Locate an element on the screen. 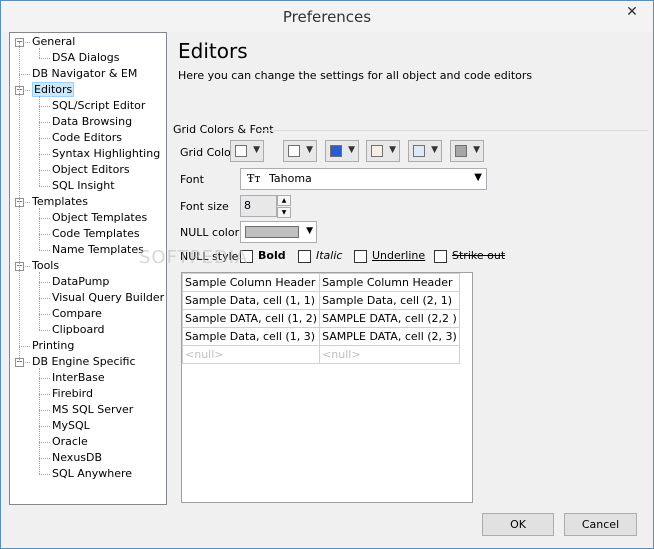 Image resolution: width=654 pixels, height=549 pixels. tree-item: SQL Insight is located at coordinates (83, 186).